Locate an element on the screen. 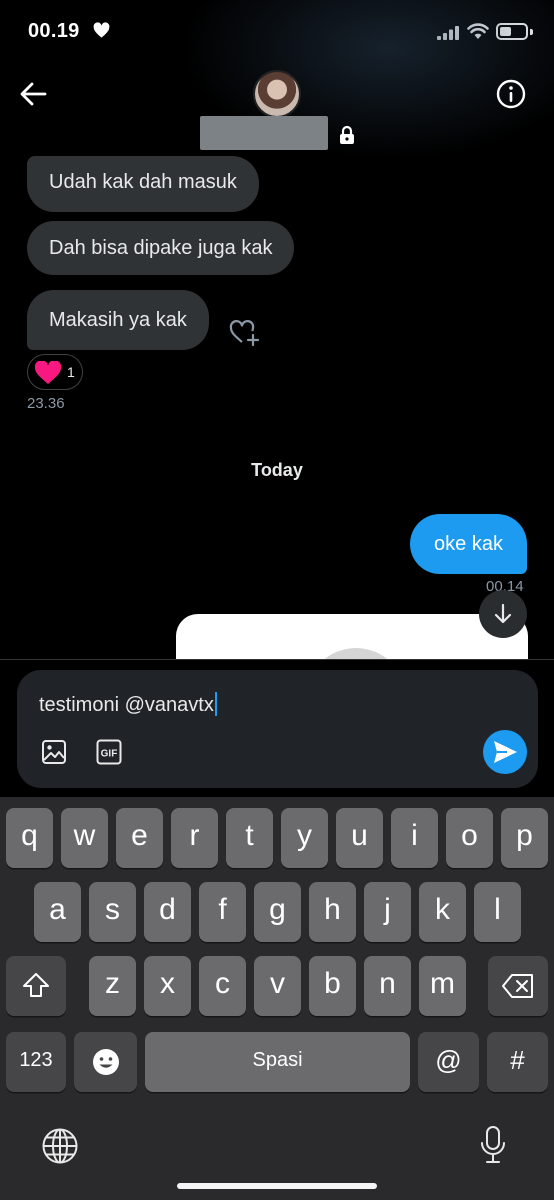 The image size is (554, 1200). key-a: a is located at coordinates (57, 912).